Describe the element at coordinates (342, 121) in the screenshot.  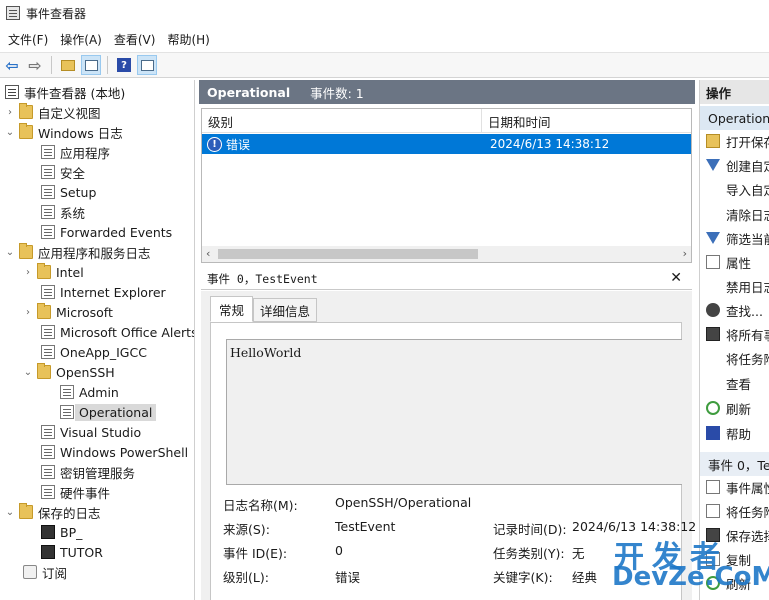
I see `column-level: 级别` at that location.